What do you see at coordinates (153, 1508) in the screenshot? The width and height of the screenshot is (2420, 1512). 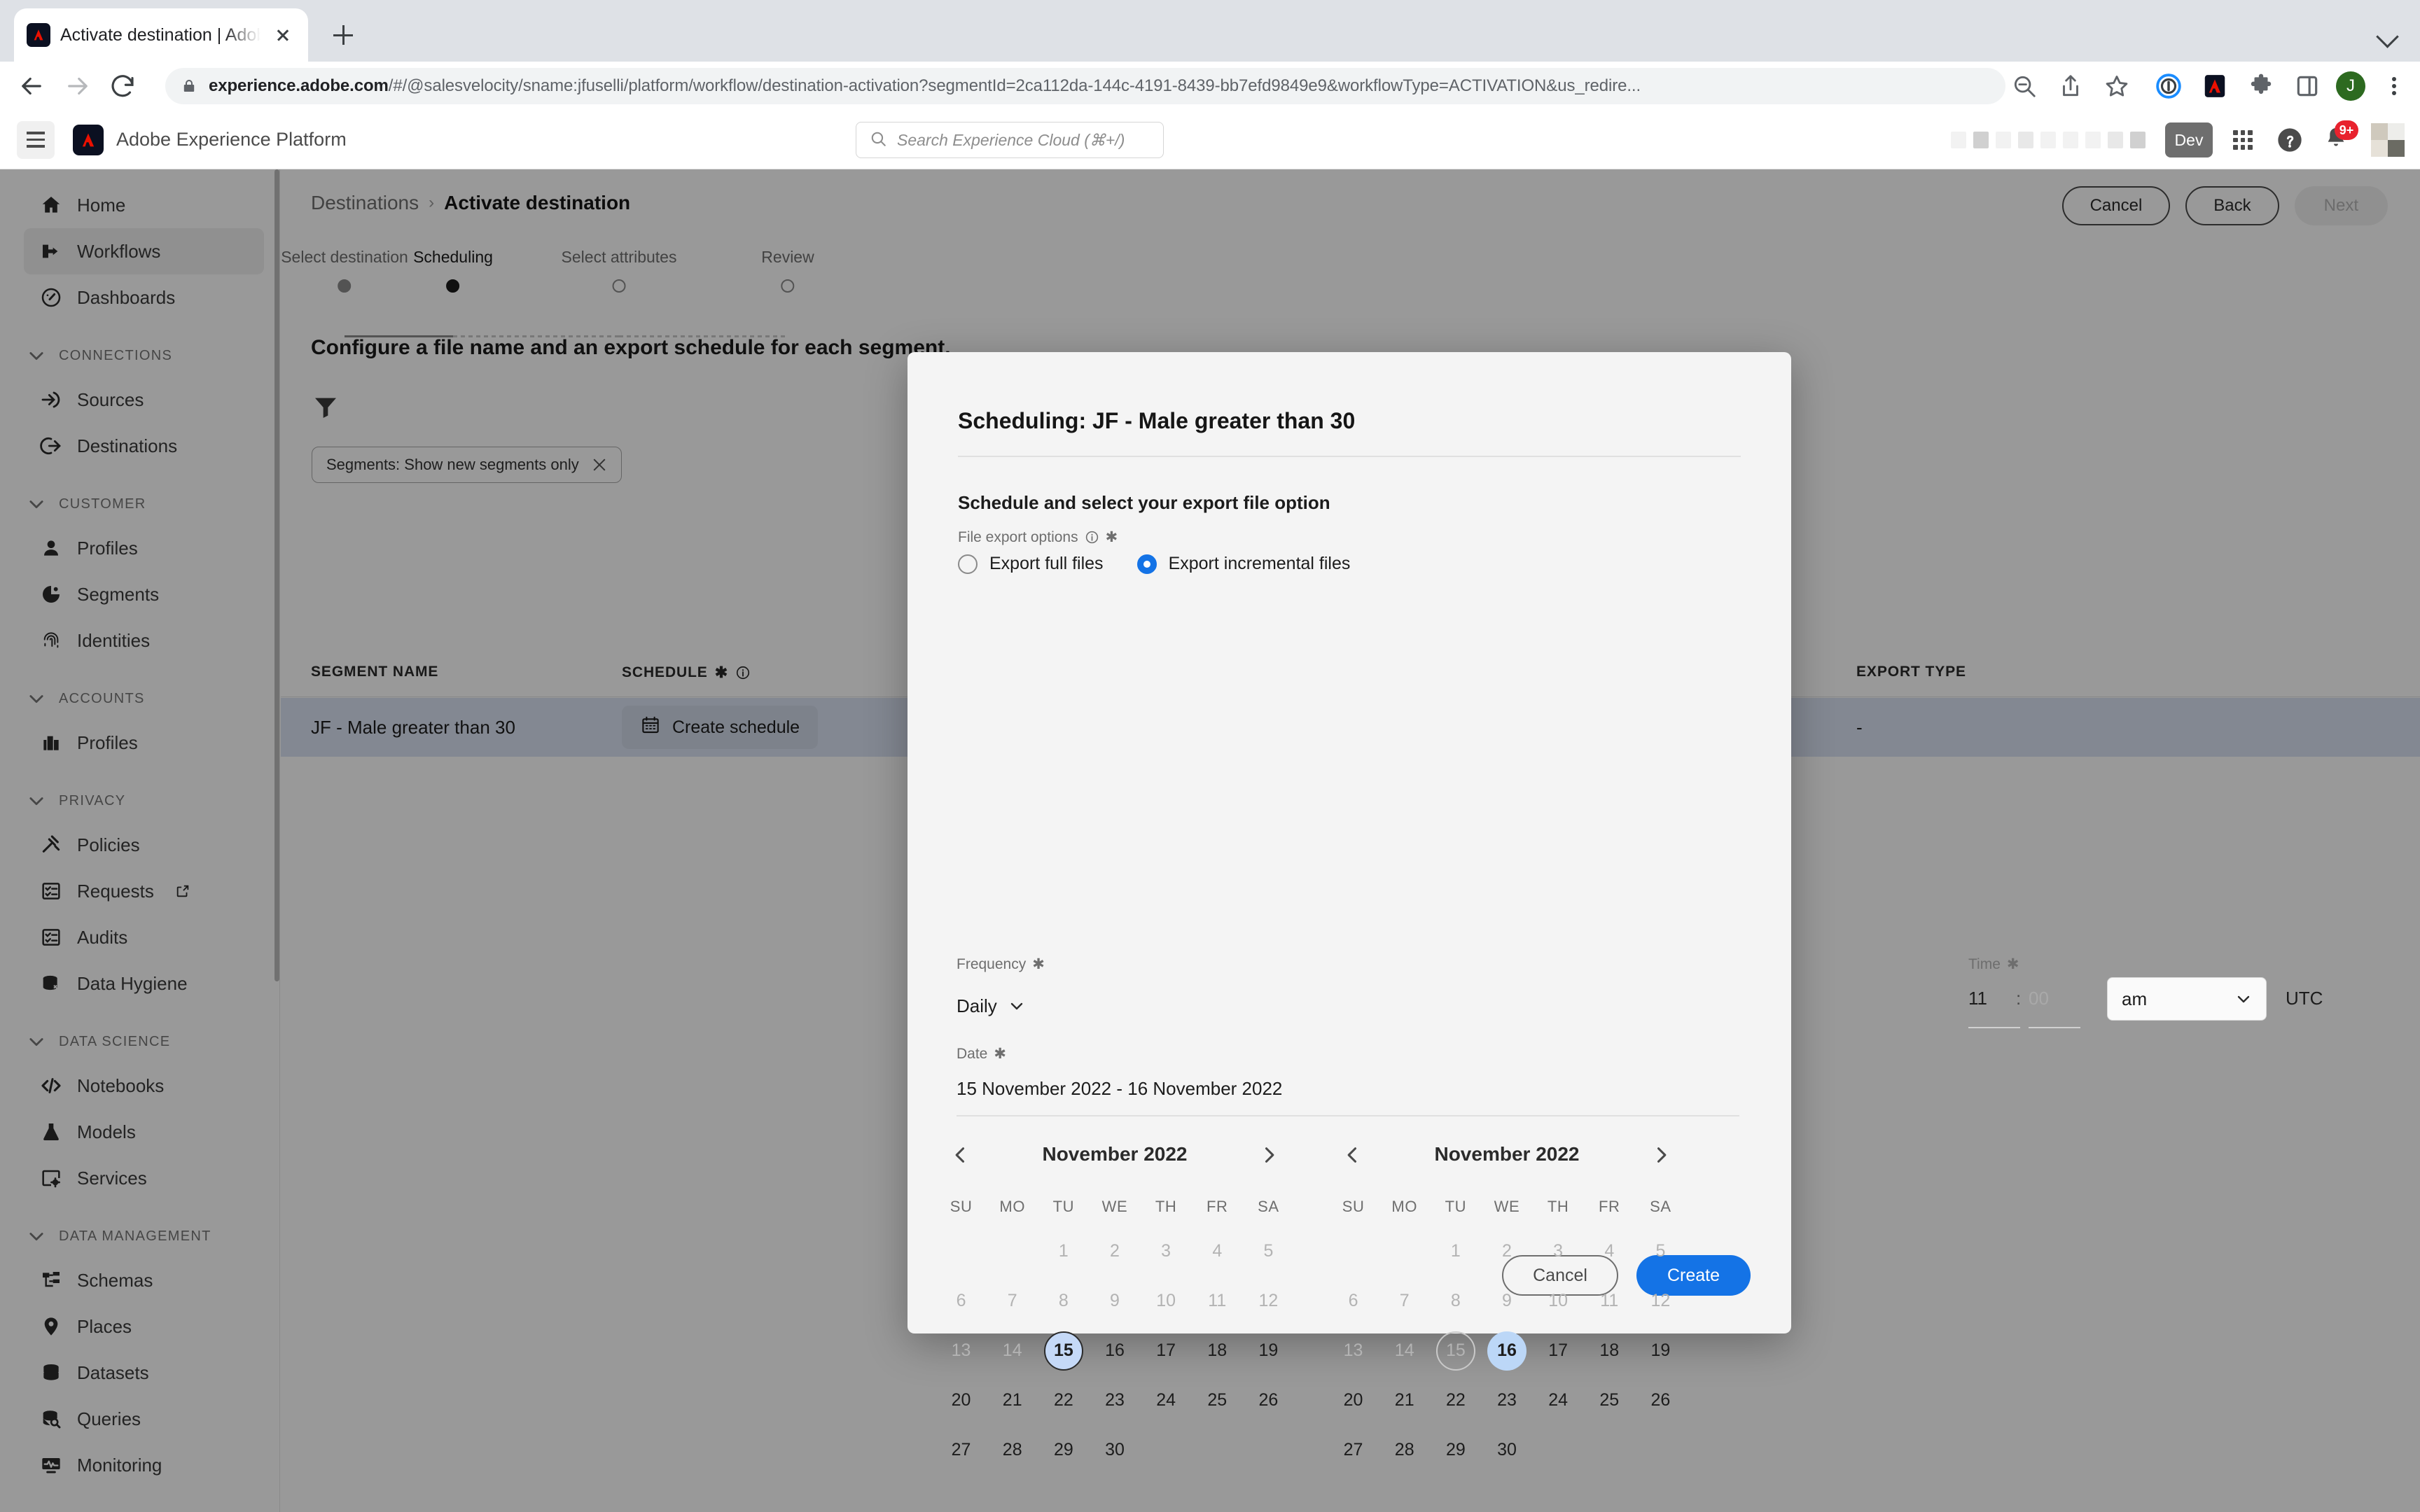 I see `sidebar-group-decision-management: DECISION MANAGEMENT` at bounding box center [153, 1508].